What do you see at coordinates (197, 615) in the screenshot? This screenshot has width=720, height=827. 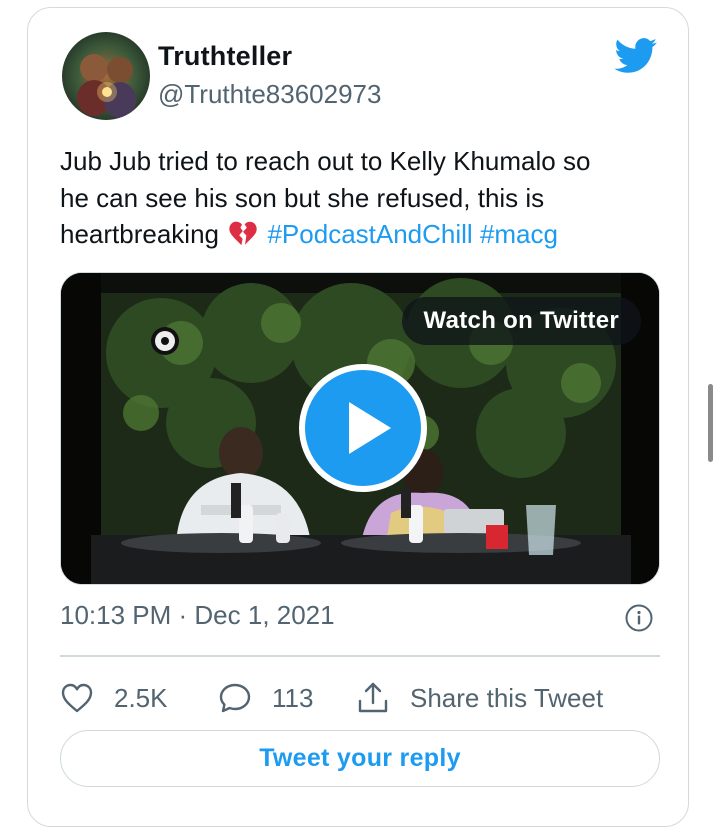 I see `tweet-timestamp: 10:13 PM · Dec 1, 2021` at bounding box center [197, 615].